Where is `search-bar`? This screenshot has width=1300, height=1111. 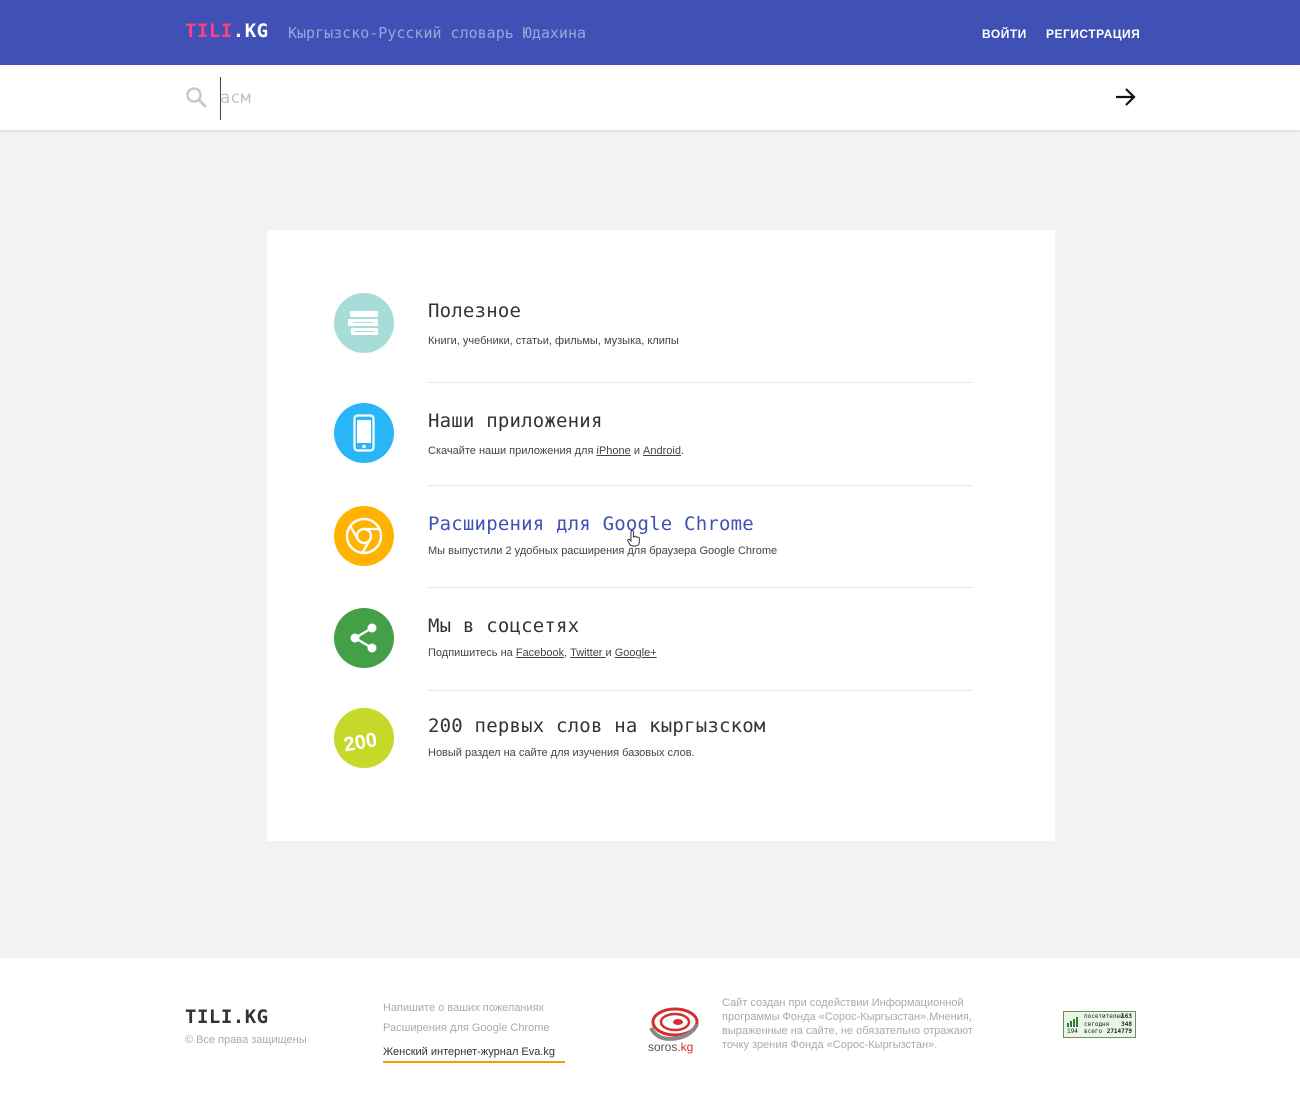 search-bar is located at coordinates (650, 97).